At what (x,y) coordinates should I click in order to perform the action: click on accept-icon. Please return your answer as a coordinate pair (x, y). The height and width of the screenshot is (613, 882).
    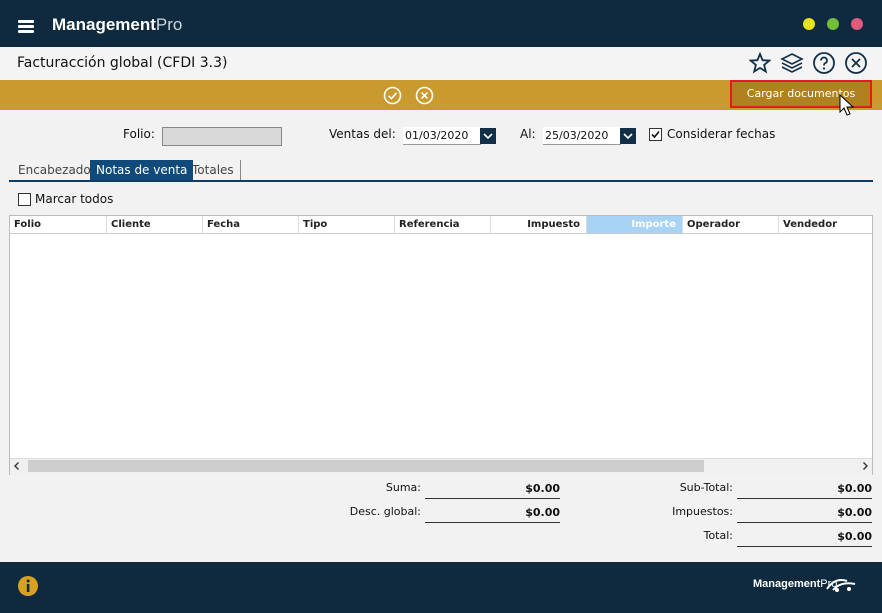
    Looking at the image, I should click on (392, 95).